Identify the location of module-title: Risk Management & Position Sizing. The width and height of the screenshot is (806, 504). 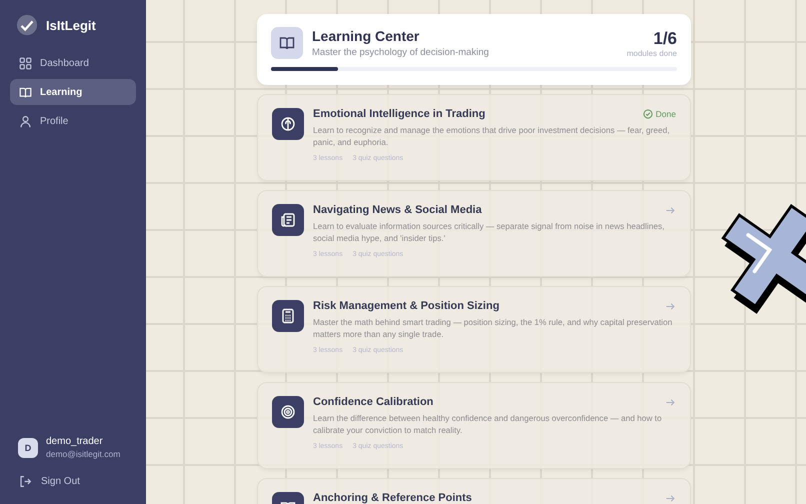
(406, 306).